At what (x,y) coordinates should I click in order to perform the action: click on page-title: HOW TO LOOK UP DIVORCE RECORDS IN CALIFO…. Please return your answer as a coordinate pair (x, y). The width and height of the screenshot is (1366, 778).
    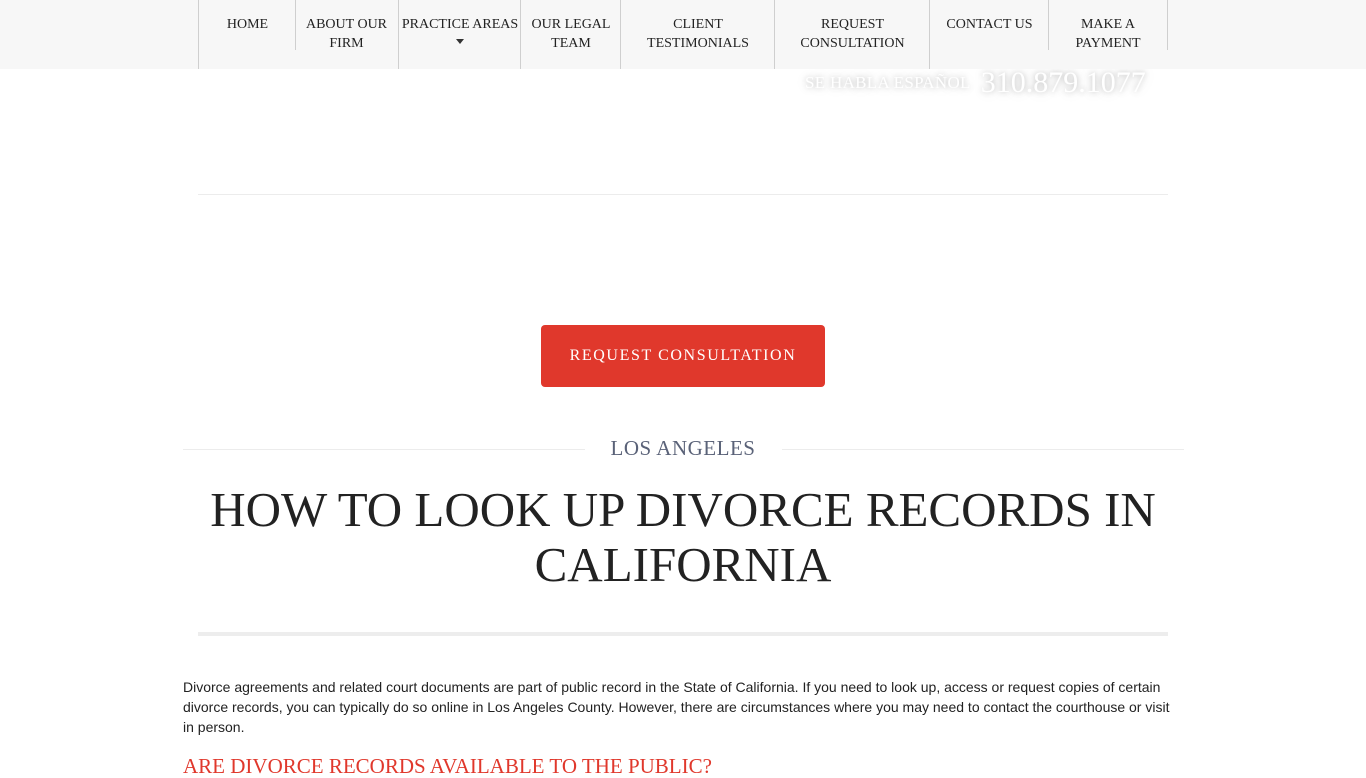
    Looking at the image, I should click on (683, 537).